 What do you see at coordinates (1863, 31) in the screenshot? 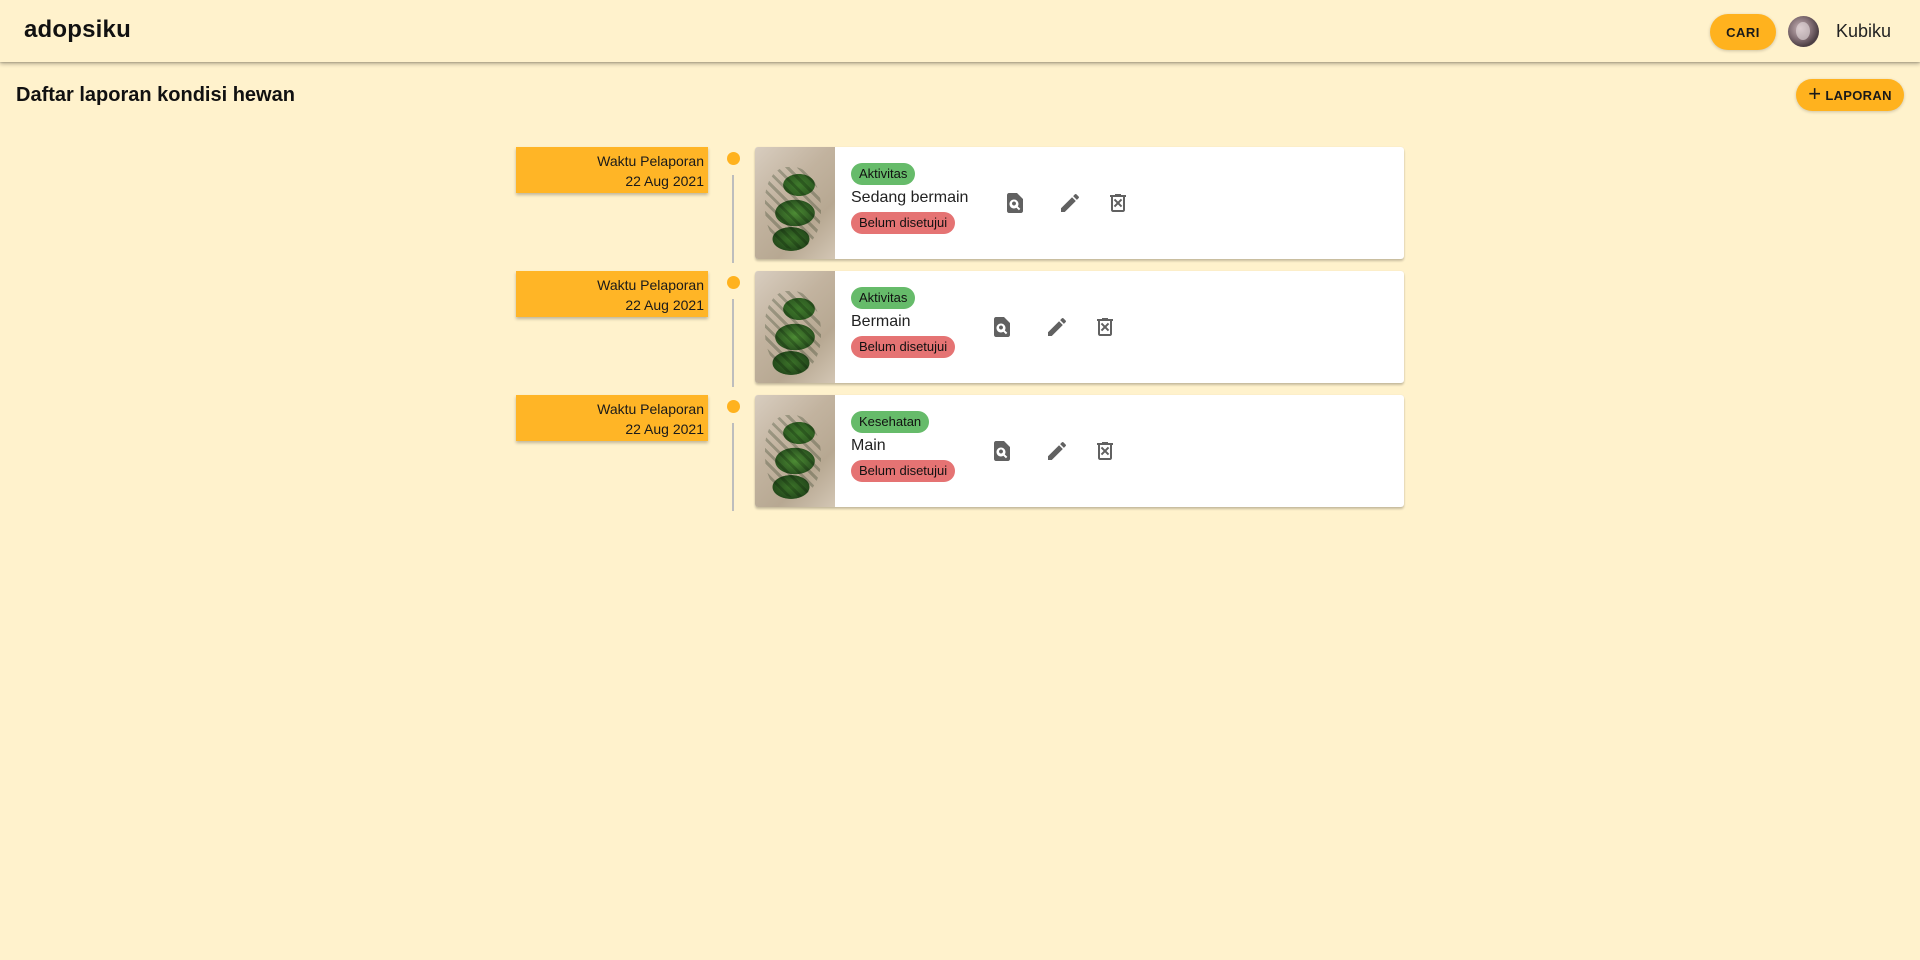
I see `user-name: Kubiku` at bounding box center [1863, 31].